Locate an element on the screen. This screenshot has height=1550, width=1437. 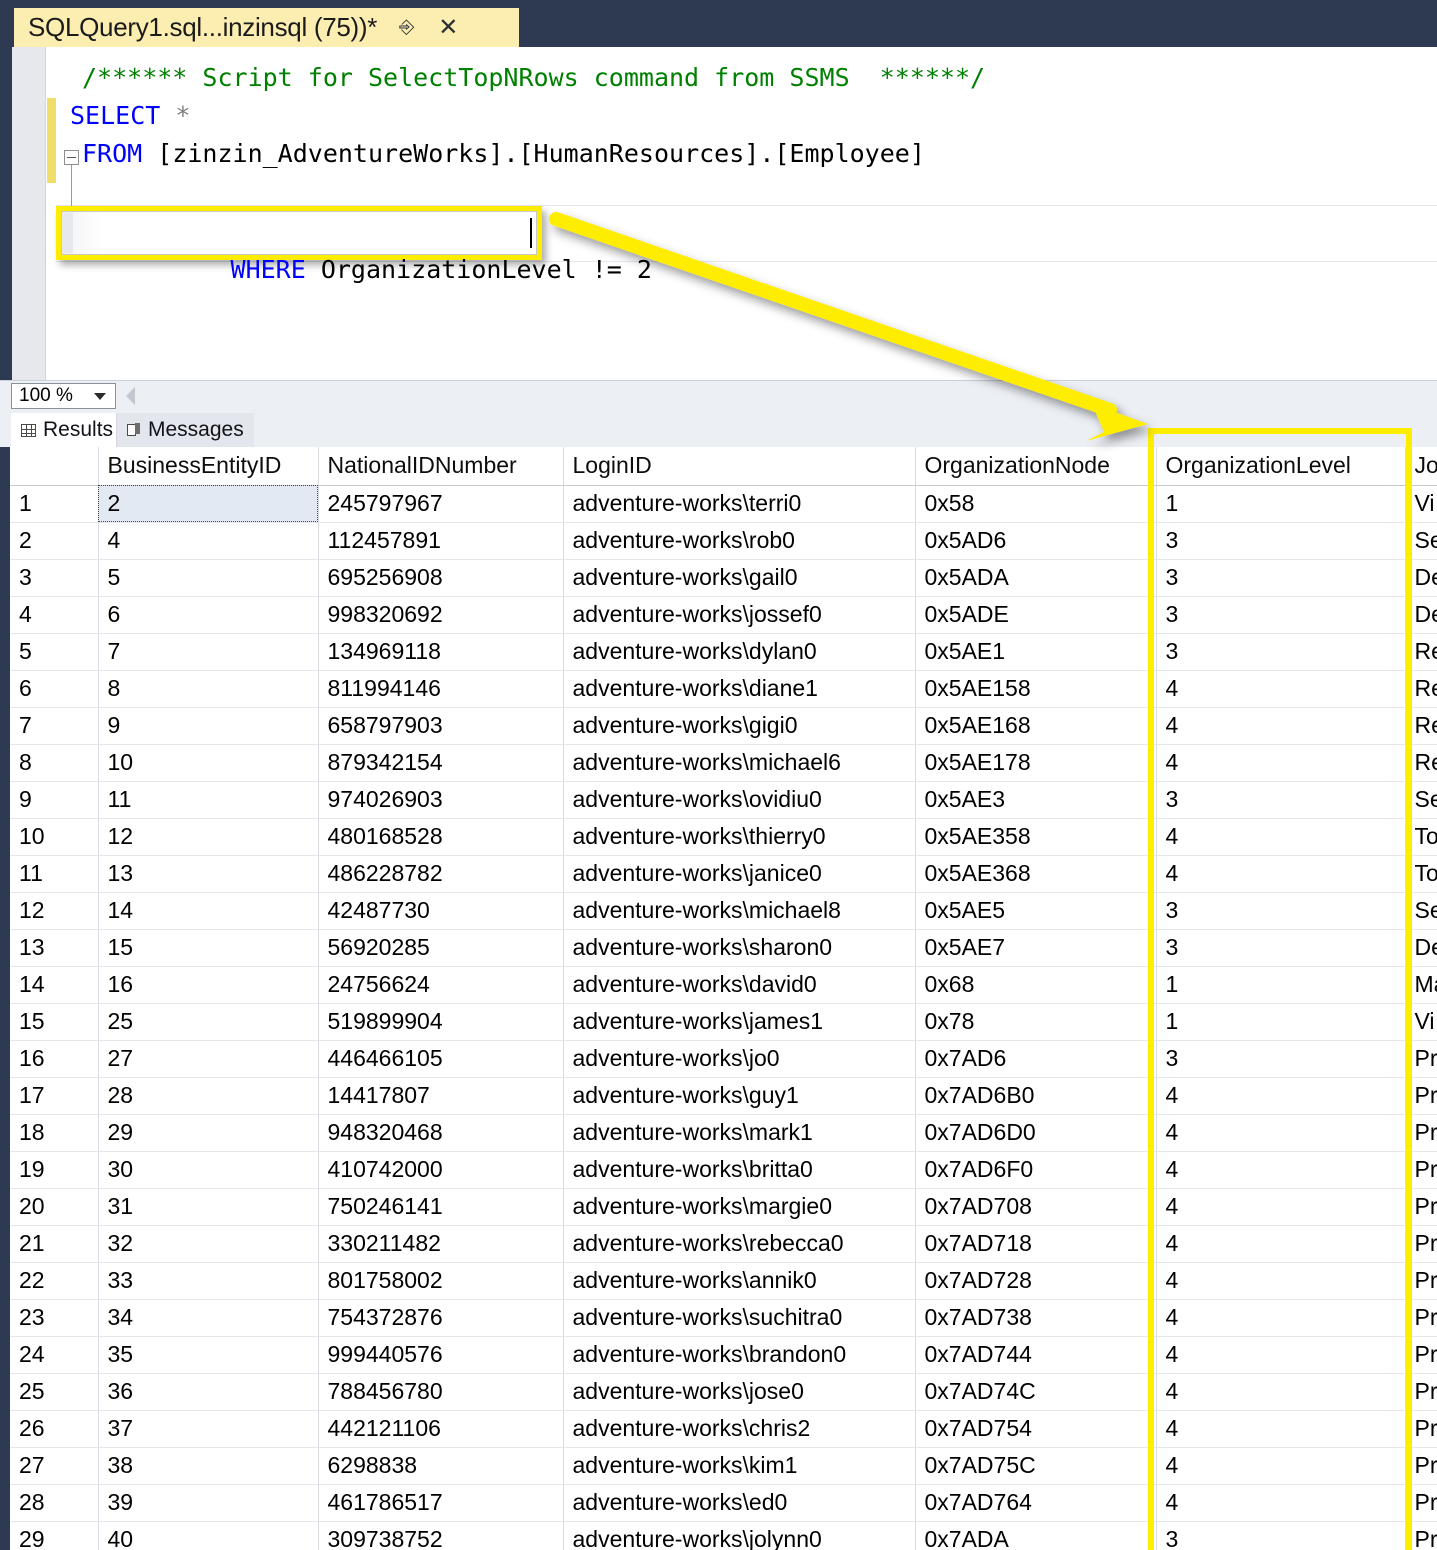
cell-organizationnode: 0x7AD6F0 is located at coordinates (1036, 1170).